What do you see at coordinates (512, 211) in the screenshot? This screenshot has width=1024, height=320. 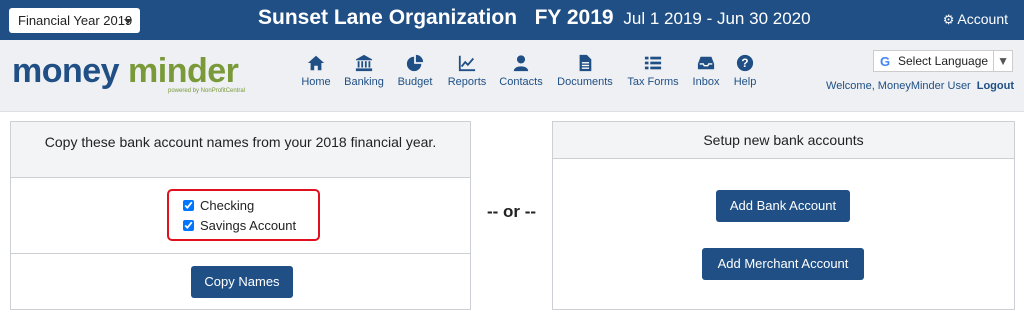 I see `or-separator: -- or --` at bounding box center [512, 211].